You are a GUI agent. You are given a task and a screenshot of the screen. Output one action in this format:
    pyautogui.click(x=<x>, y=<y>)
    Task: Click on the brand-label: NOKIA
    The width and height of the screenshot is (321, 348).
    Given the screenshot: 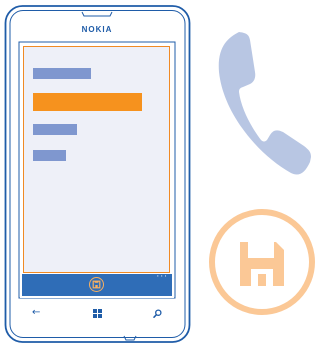 What is the action you would take?
    pyautogui.click(x=97, y=29)
    